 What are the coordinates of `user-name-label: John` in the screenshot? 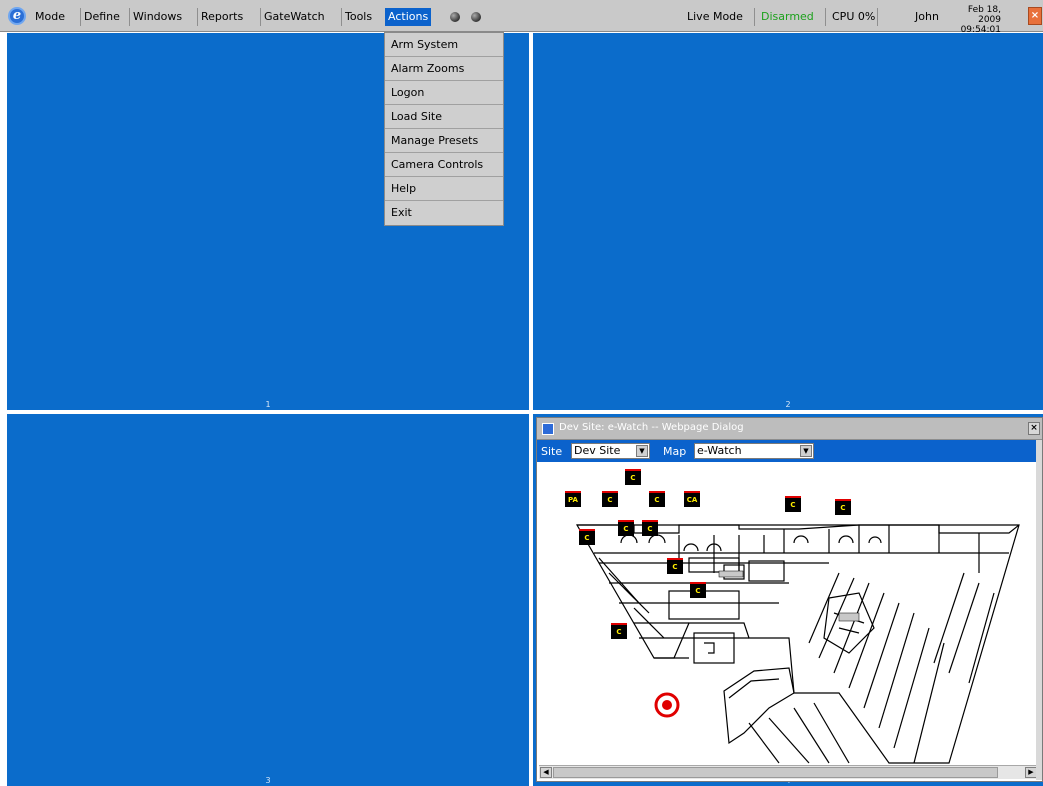 It's located at (927, 16).